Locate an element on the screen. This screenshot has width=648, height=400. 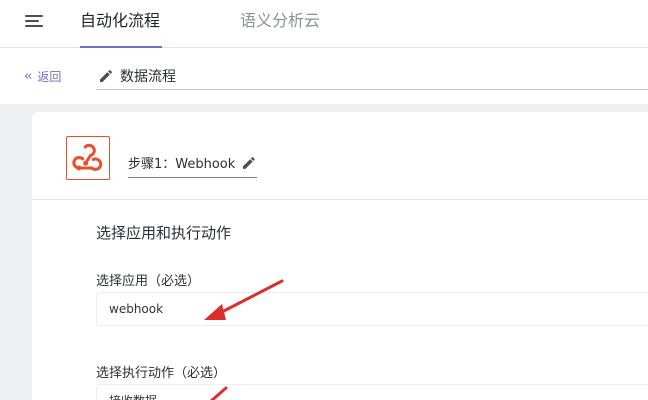
step-title: 步骤1：Webhook is located at coordinates (182, 164).